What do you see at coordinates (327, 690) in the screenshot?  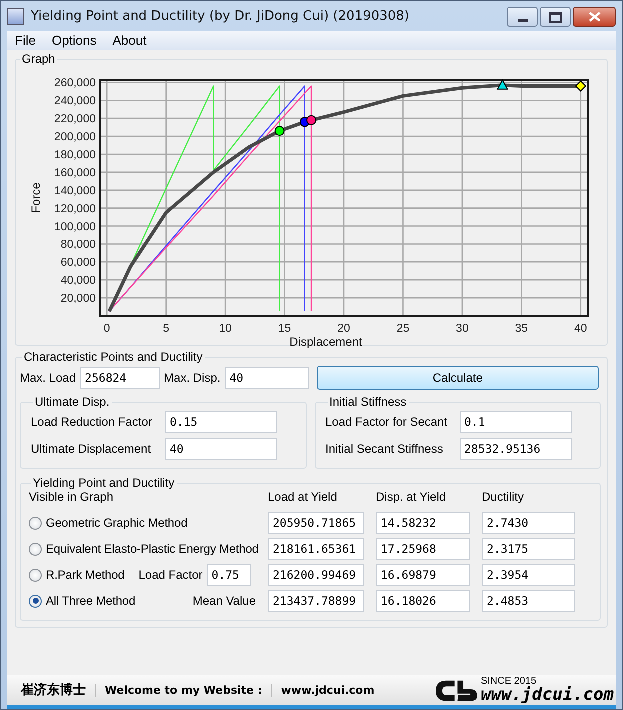 I see `status-text: www.jdcui.com` at bounding box center [327, 690].